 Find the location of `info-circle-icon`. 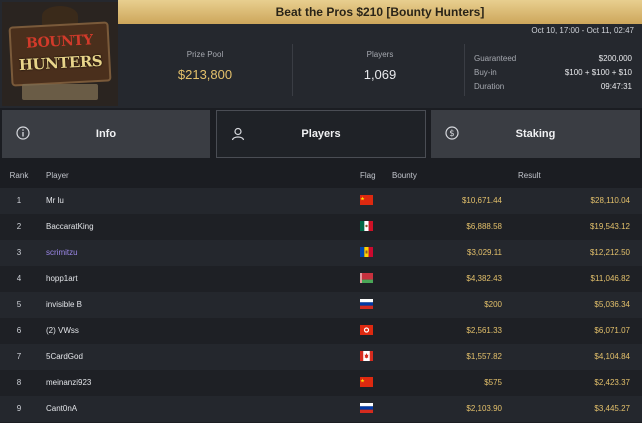

info-circle-icon is located at coordinates (23, 133).